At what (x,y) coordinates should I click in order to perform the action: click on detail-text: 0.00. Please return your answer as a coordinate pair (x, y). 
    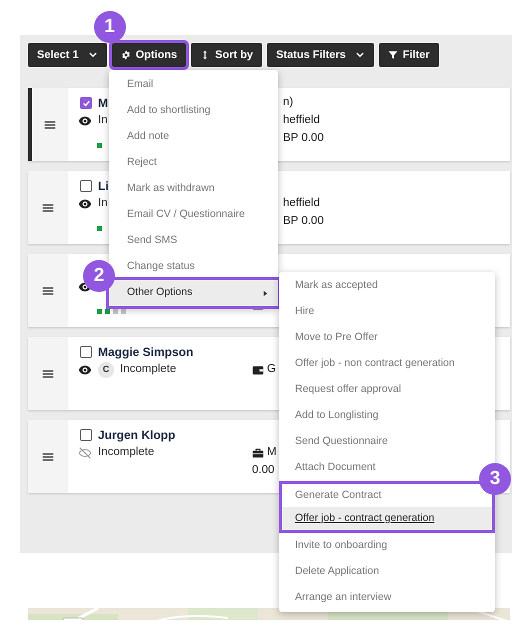
    Looking at the image, I should click on (263, 470).